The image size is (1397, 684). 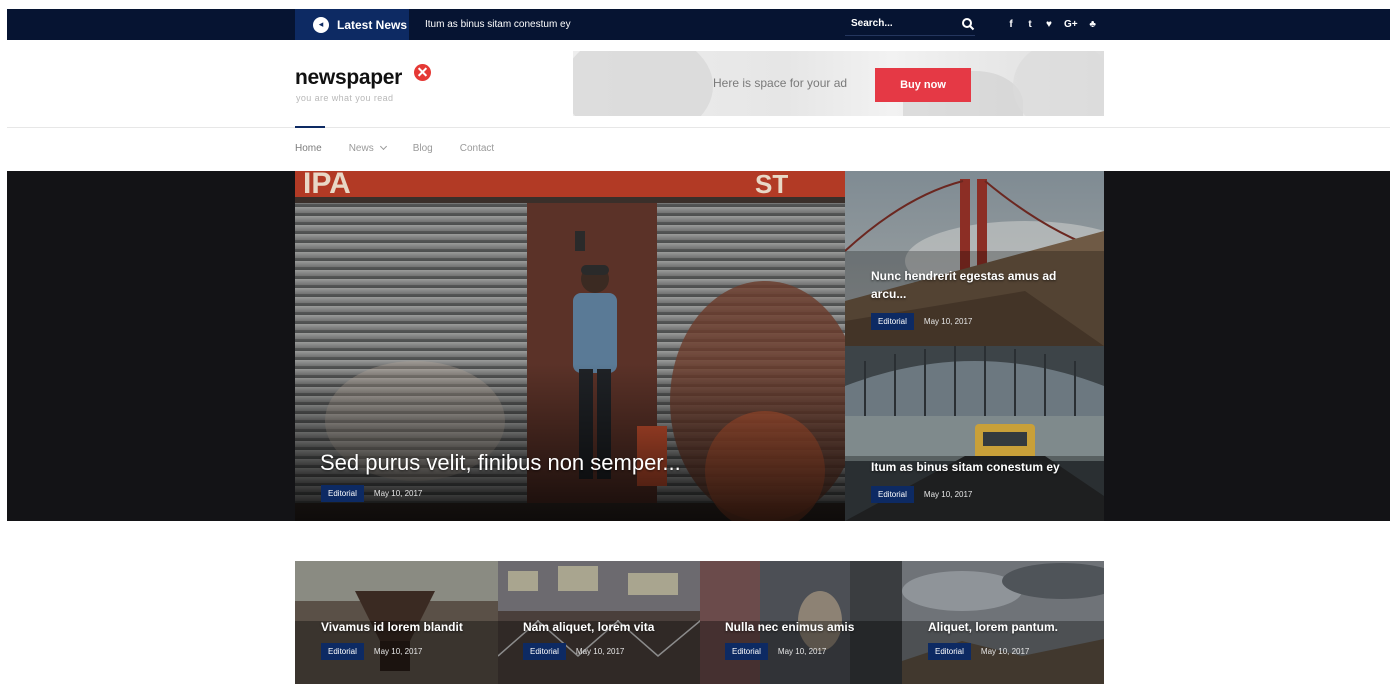 What do you see at coordinates (394, 148) in the screenshot?
I see `main-nav: Home News Blog Contact` at bounding box center [394, 148].